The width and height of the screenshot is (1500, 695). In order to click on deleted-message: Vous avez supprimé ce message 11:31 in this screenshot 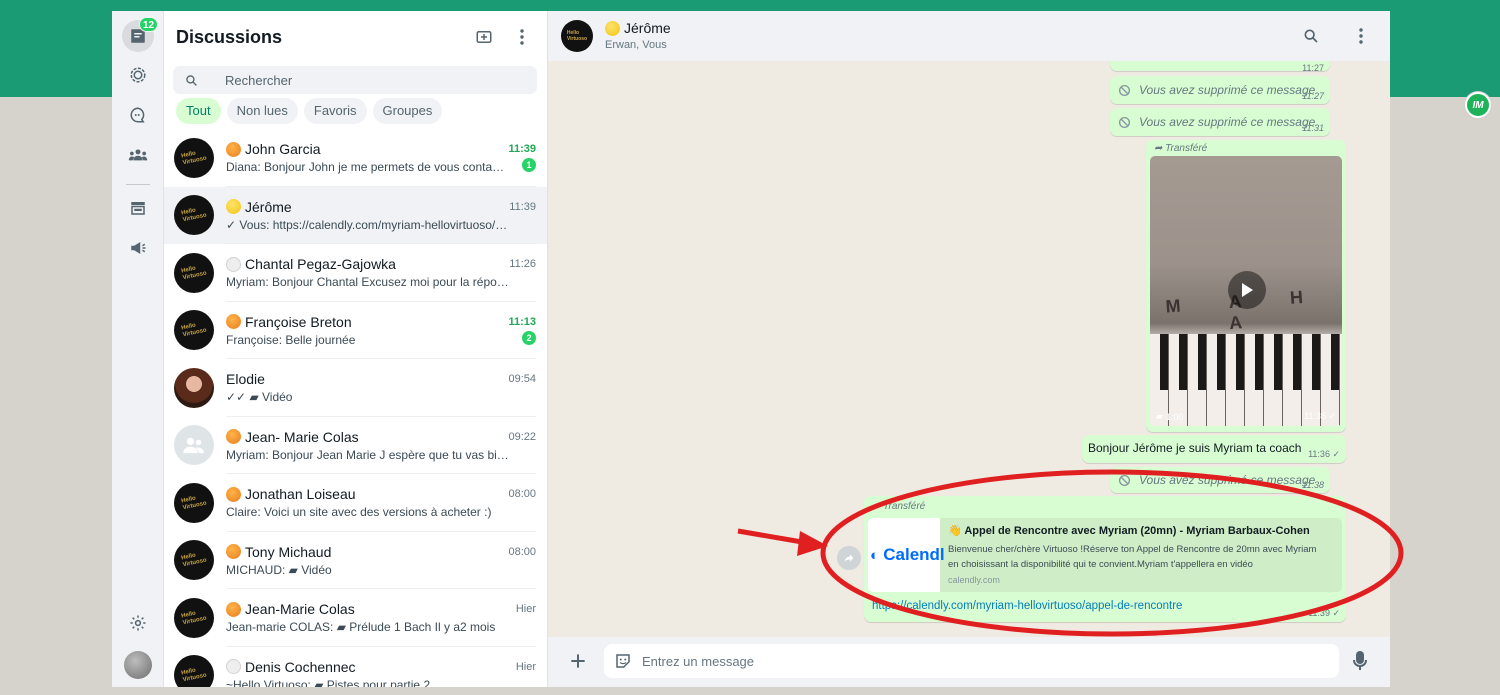, I will do `click(1220, 122)`.